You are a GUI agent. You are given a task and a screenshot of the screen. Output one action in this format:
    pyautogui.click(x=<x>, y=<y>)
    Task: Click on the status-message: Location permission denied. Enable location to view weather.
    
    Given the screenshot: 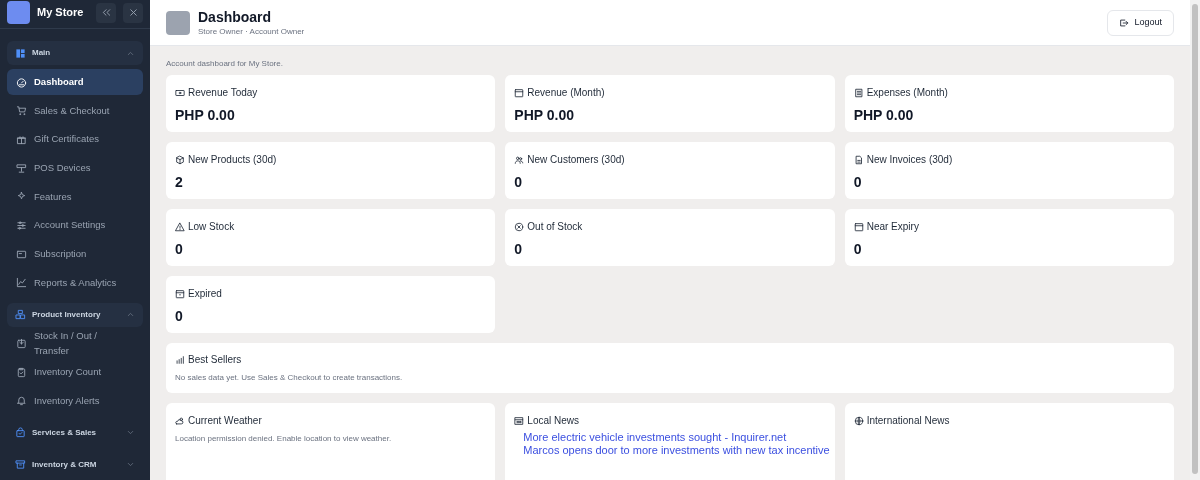 What is the action you would take?
    pyautogui.click(x=284, y=439)
    